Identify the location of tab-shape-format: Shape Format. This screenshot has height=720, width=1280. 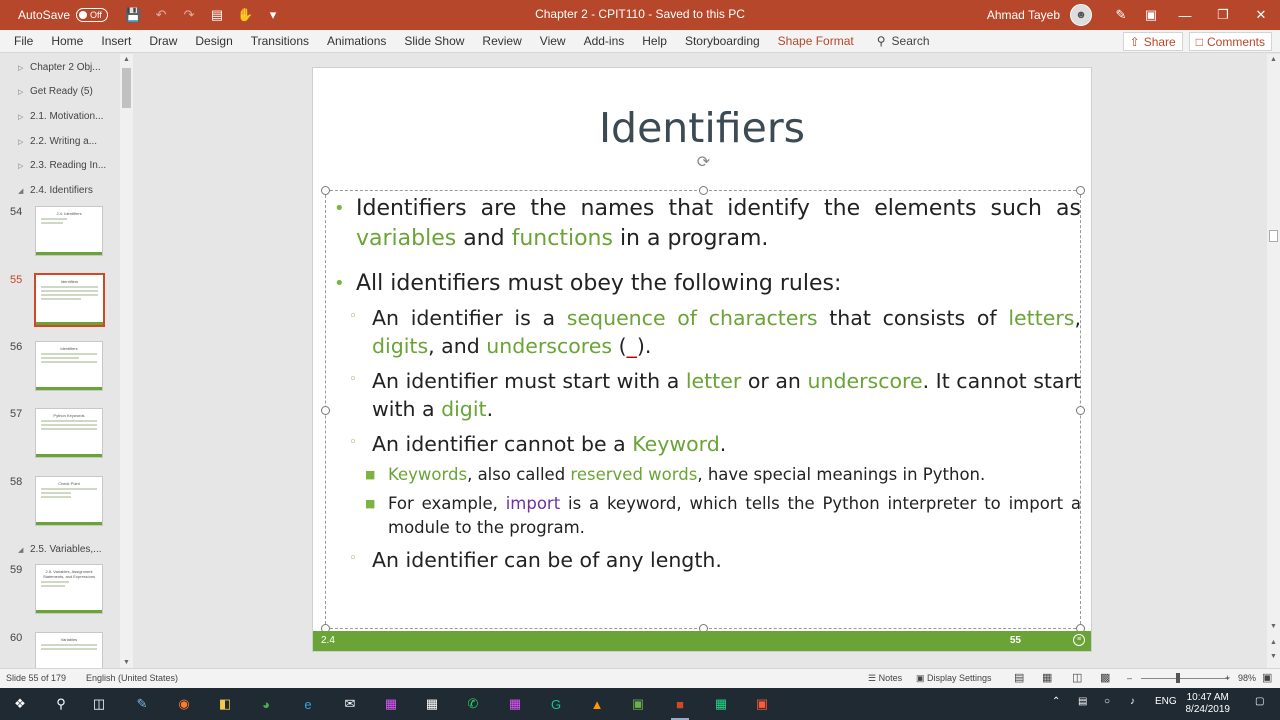
(816, 41).